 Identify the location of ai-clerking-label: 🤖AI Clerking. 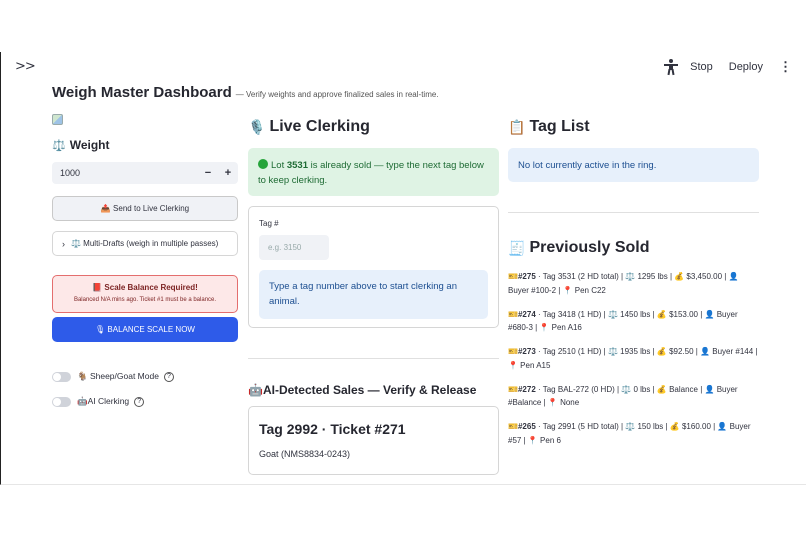
(103, 401).